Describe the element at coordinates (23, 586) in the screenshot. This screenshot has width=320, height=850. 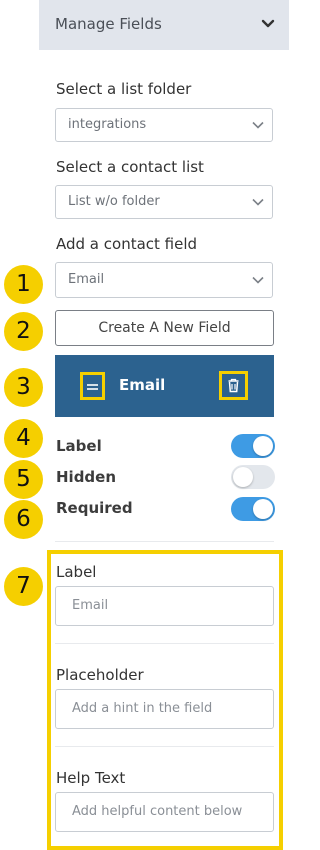
I see `annotation-badge-7: 7` at that location.